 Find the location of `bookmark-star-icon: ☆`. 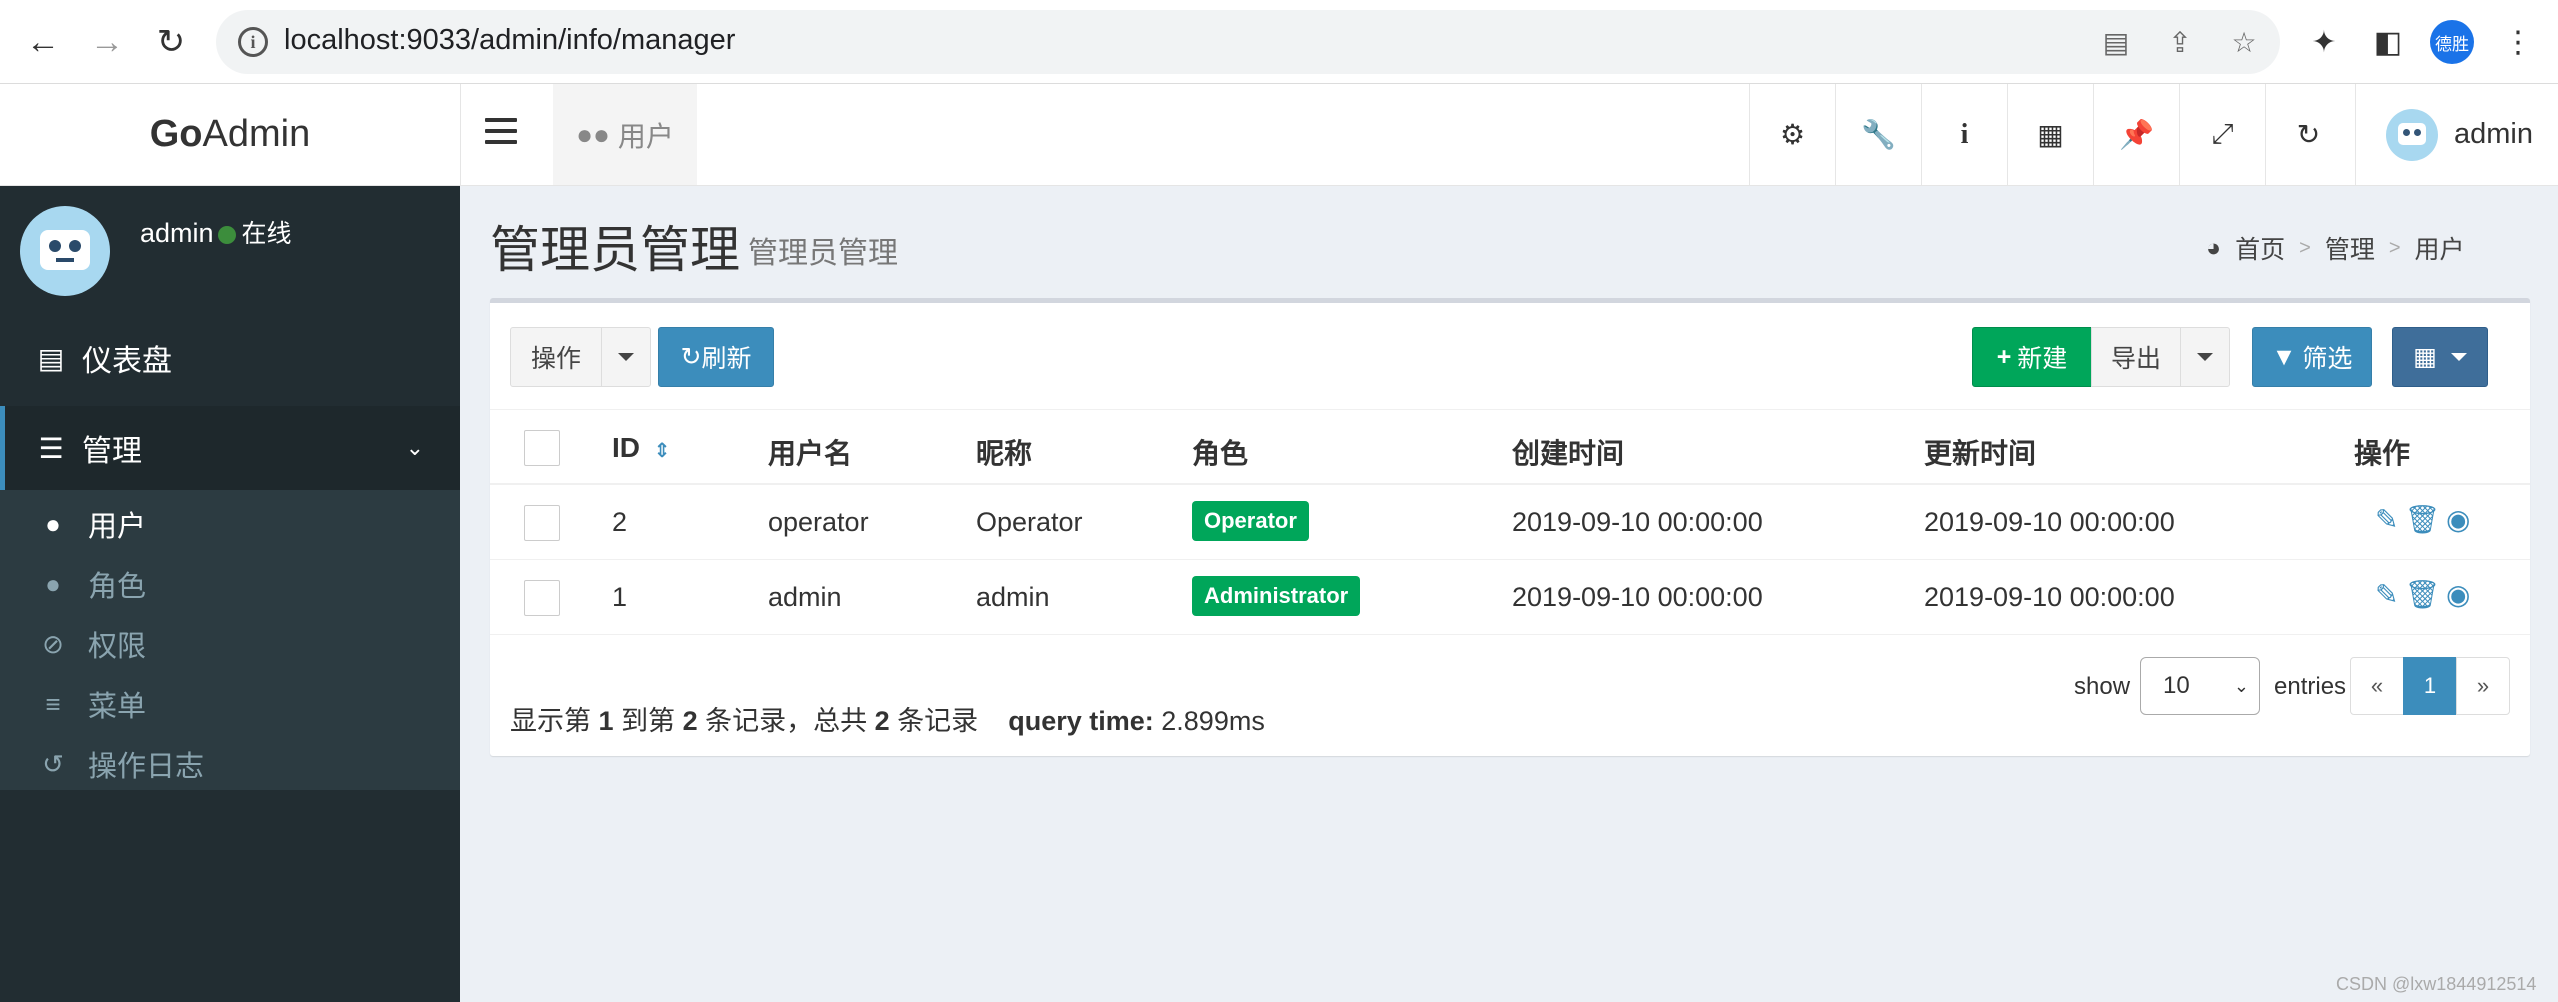

bookmark-star-icon: ☆ is located at coordinates (2244, 42).